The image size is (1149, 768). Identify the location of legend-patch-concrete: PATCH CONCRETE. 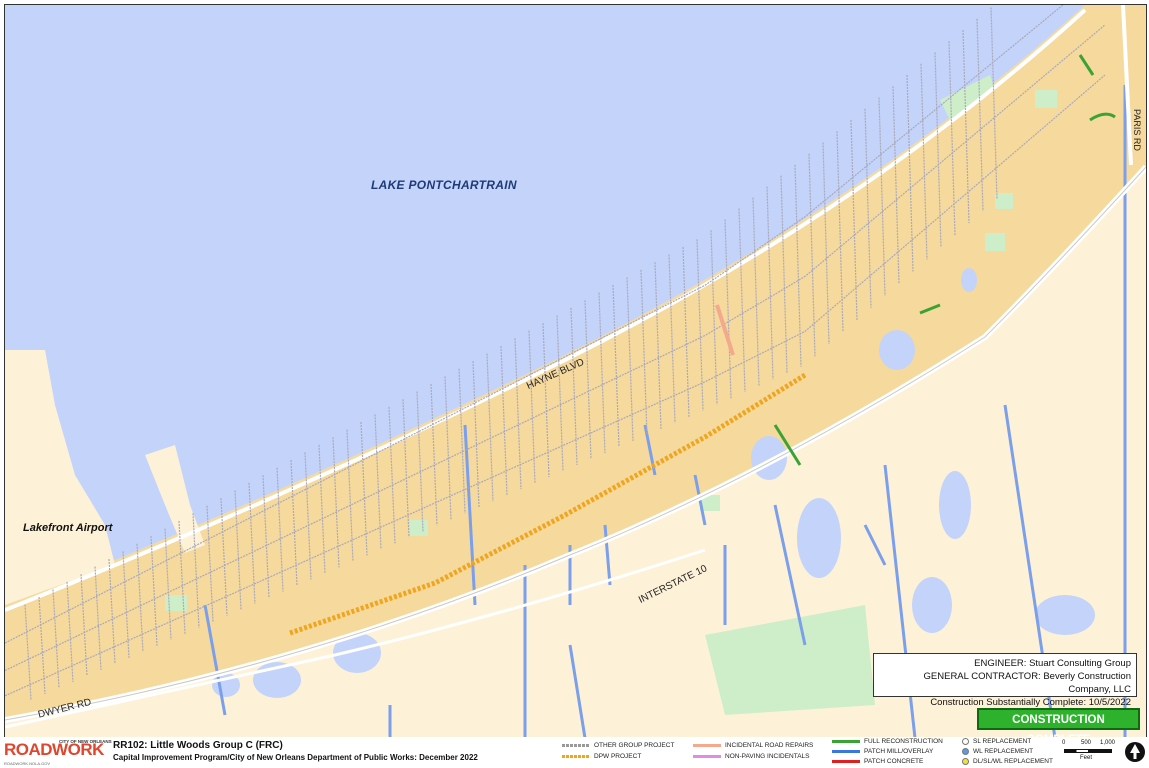
(877, 761).